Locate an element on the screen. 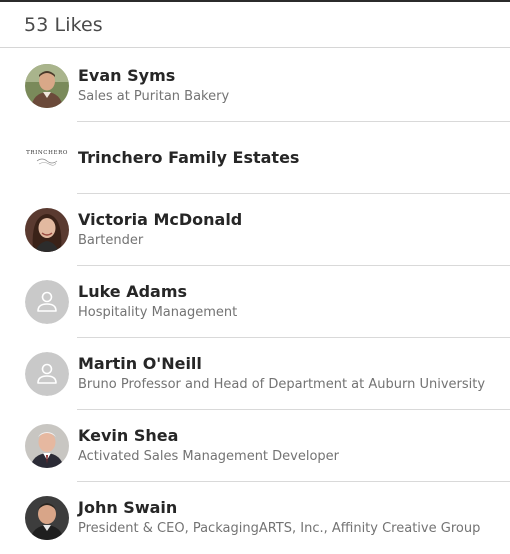 The height and width of the screenshot is (554, 510). list-item-trinchero-family-estates: TRINCHERO Trinchero Family Estates is located at coordinates (255, 158).